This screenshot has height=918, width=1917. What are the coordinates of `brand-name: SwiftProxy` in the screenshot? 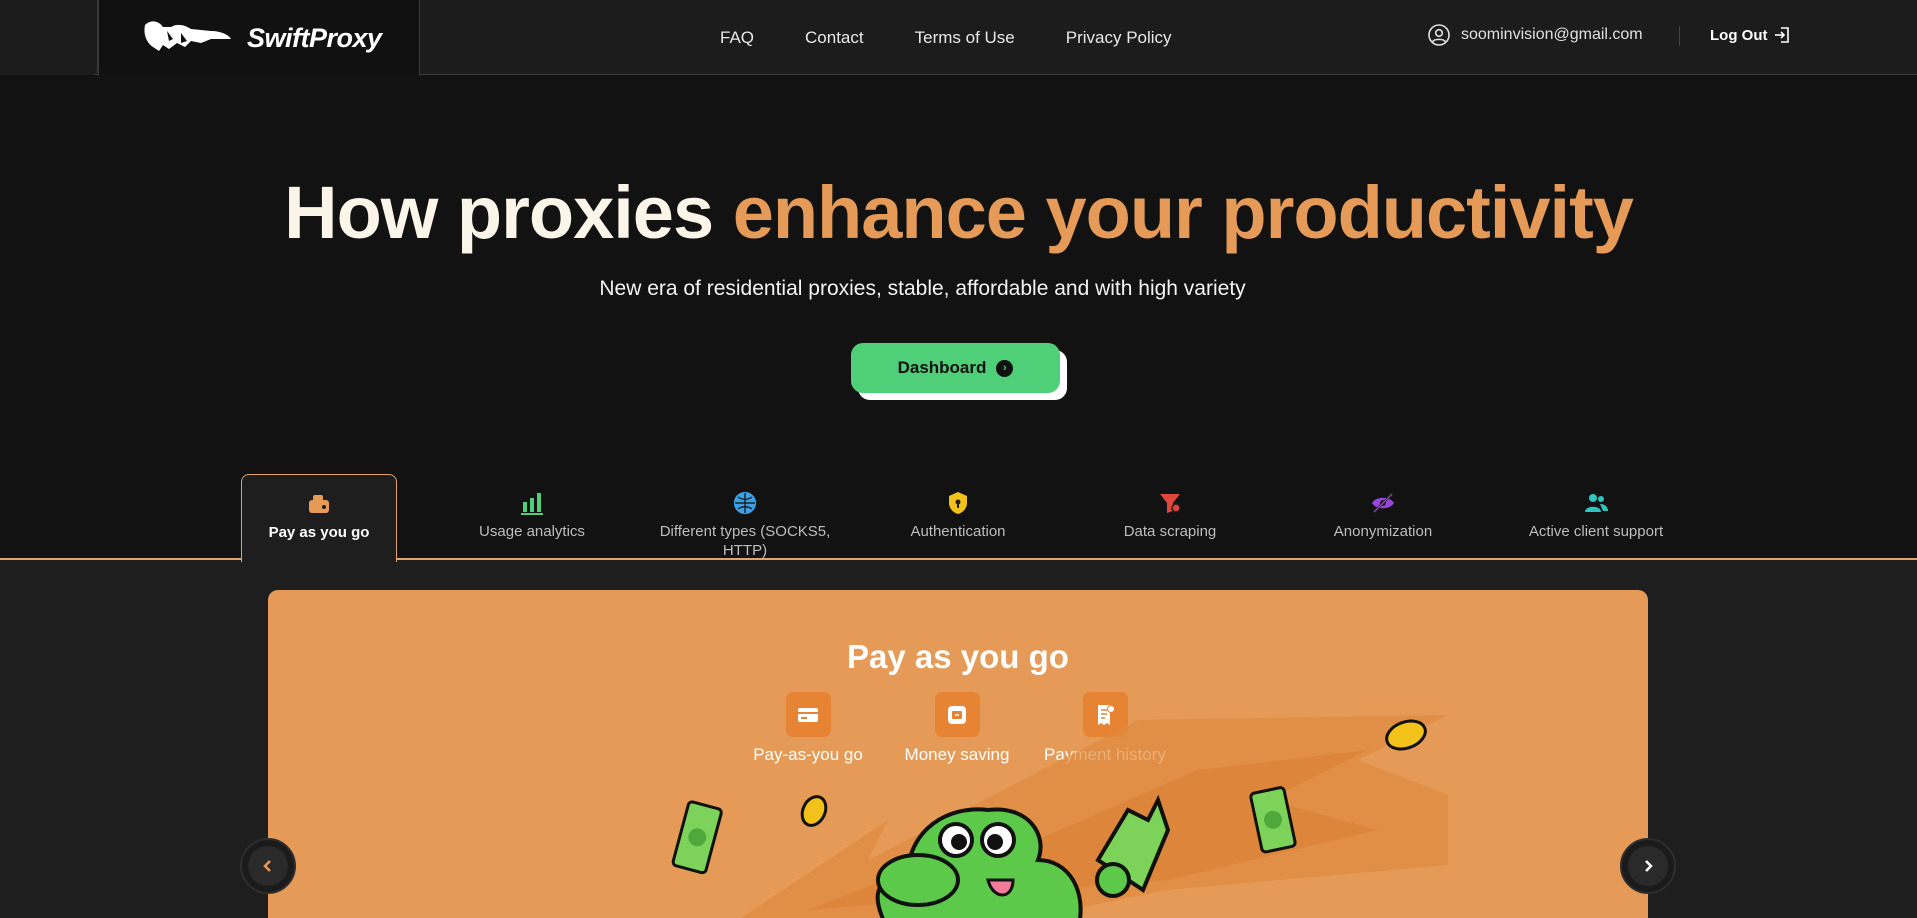 It's located at (314, 37).